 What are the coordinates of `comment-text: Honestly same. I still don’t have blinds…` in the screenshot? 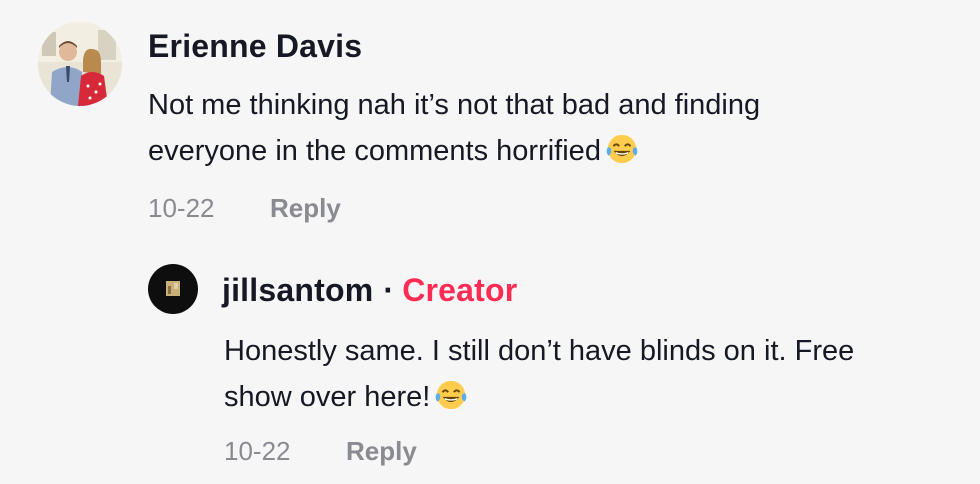 It's located at (594, 374).